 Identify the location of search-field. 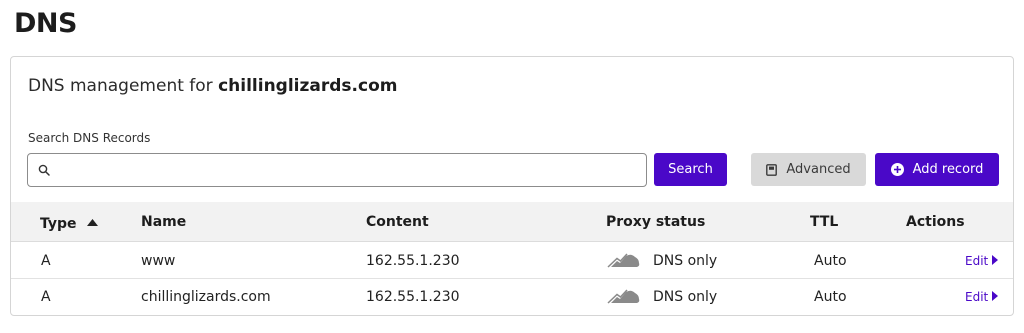
(337, 170).